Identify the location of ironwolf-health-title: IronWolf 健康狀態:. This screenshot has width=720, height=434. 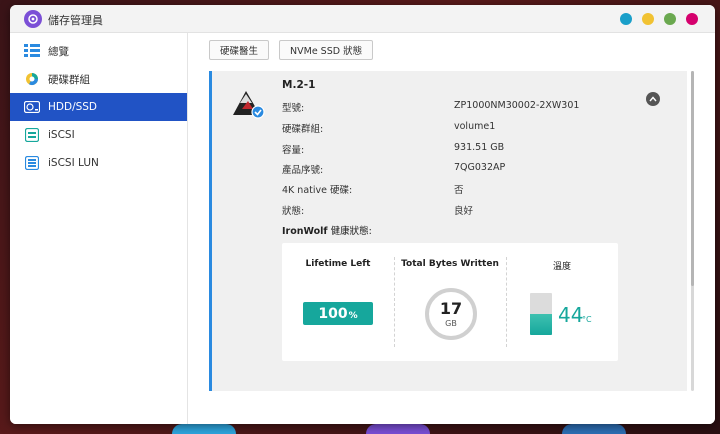
(327, 230).